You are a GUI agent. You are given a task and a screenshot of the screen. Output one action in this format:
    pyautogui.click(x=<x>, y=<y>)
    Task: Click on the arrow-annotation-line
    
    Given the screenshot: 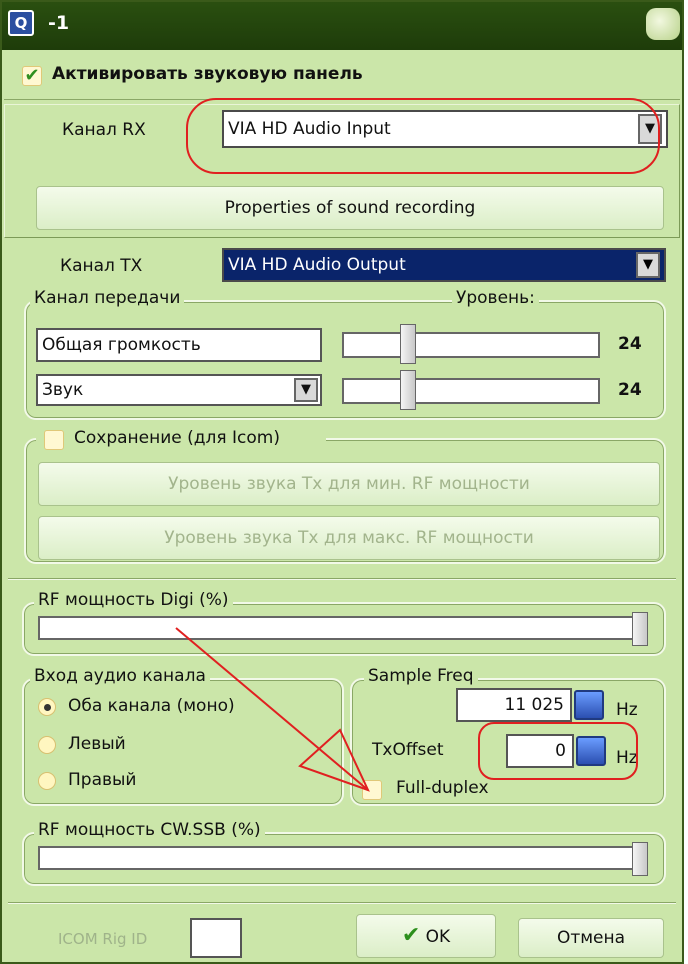 What is the action you would take?
    pyautogui.click(x=272, y=709)
    